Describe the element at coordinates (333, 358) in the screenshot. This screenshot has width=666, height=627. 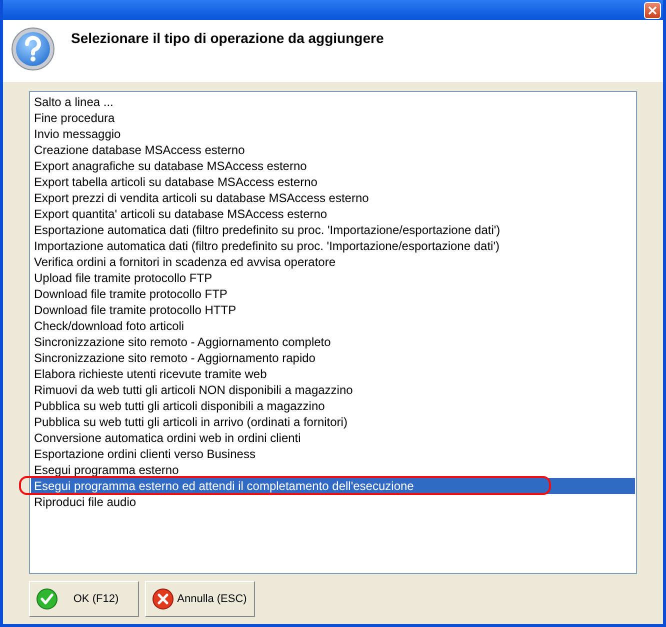
I see `list-item: Sincronizzazione sito remoto - Aggiornamento rapido` at that location.